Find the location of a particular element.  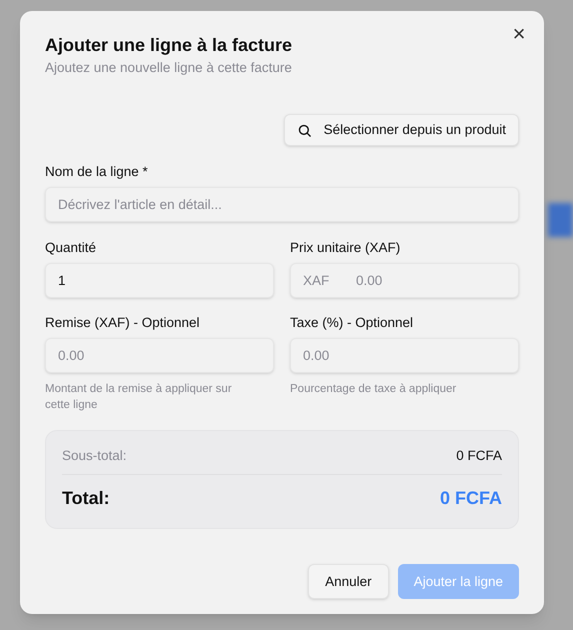

select-product-button: Sélectionner depuis un produit is located at coordinates (401, 130).